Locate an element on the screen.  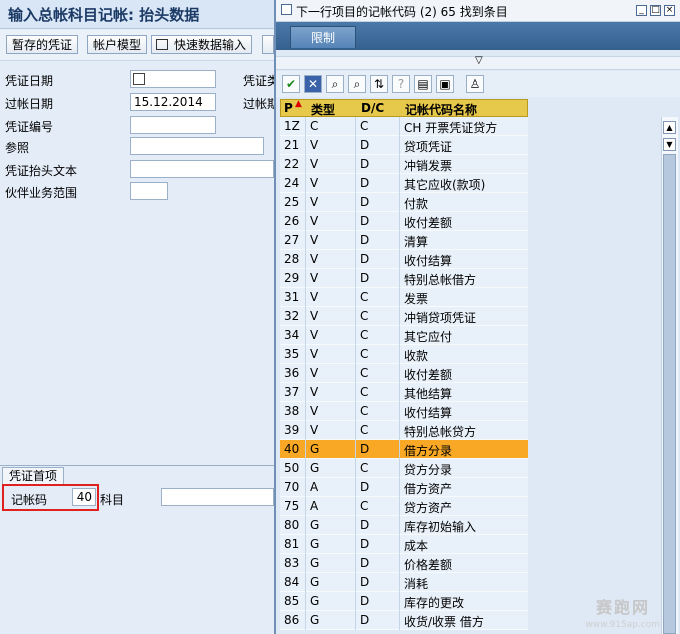
vertical-scrollbar: ▲ ▼ is located at coordinates (669, 375).